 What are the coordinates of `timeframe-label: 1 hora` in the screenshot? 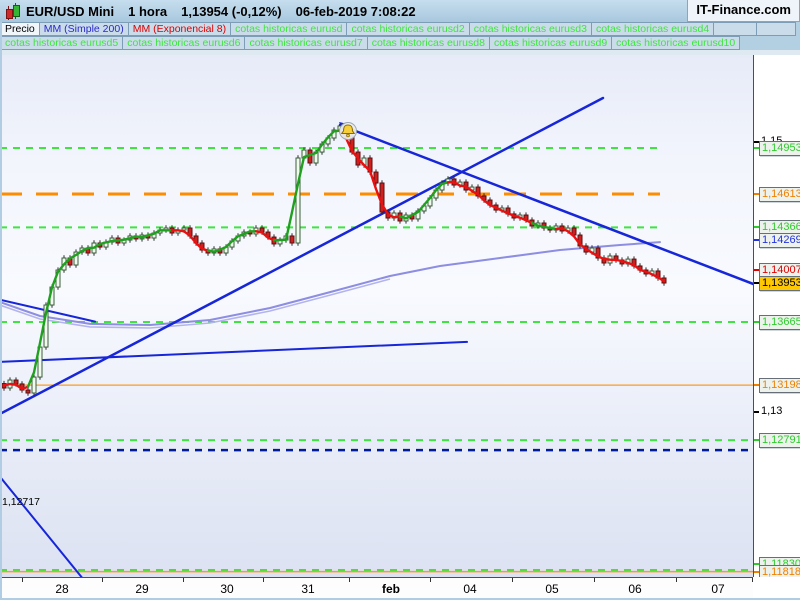 It's located at (148, 11).